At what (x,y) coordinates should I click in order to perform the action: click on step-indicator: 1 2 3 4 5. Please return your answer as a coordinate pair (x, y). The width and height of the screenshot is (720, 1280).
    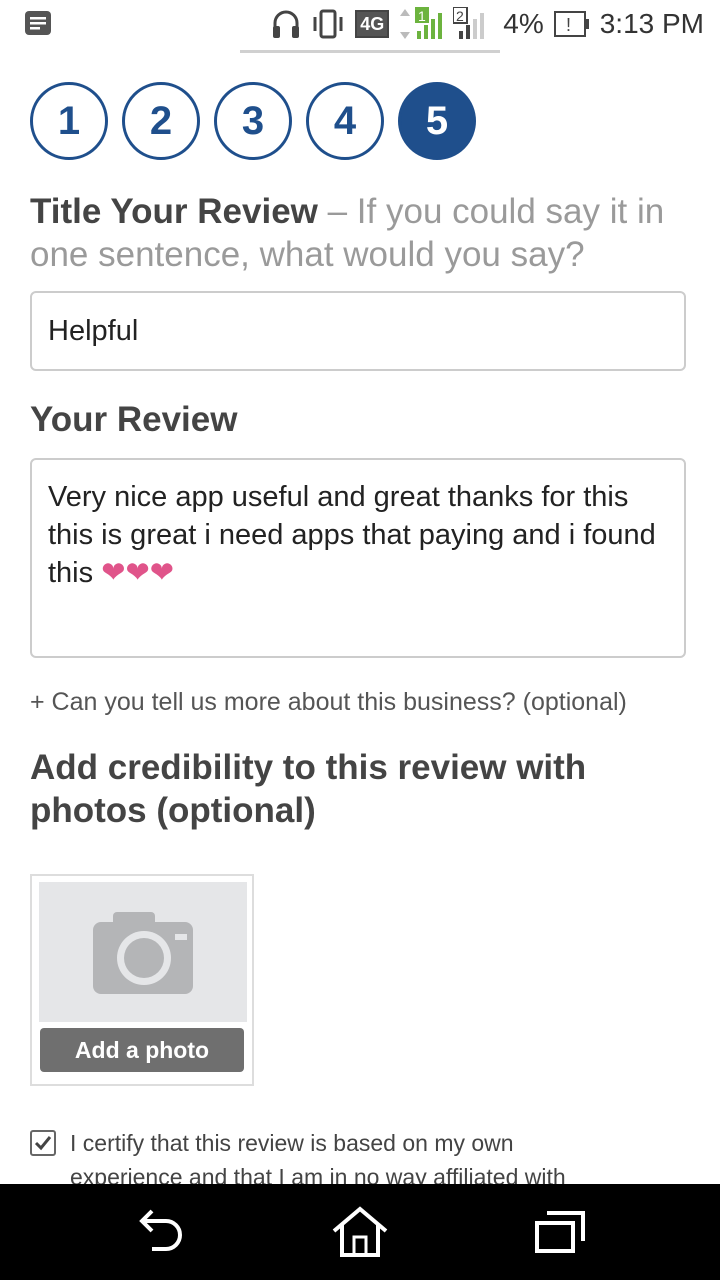
    Looking at the image, I should click on (253, 121).